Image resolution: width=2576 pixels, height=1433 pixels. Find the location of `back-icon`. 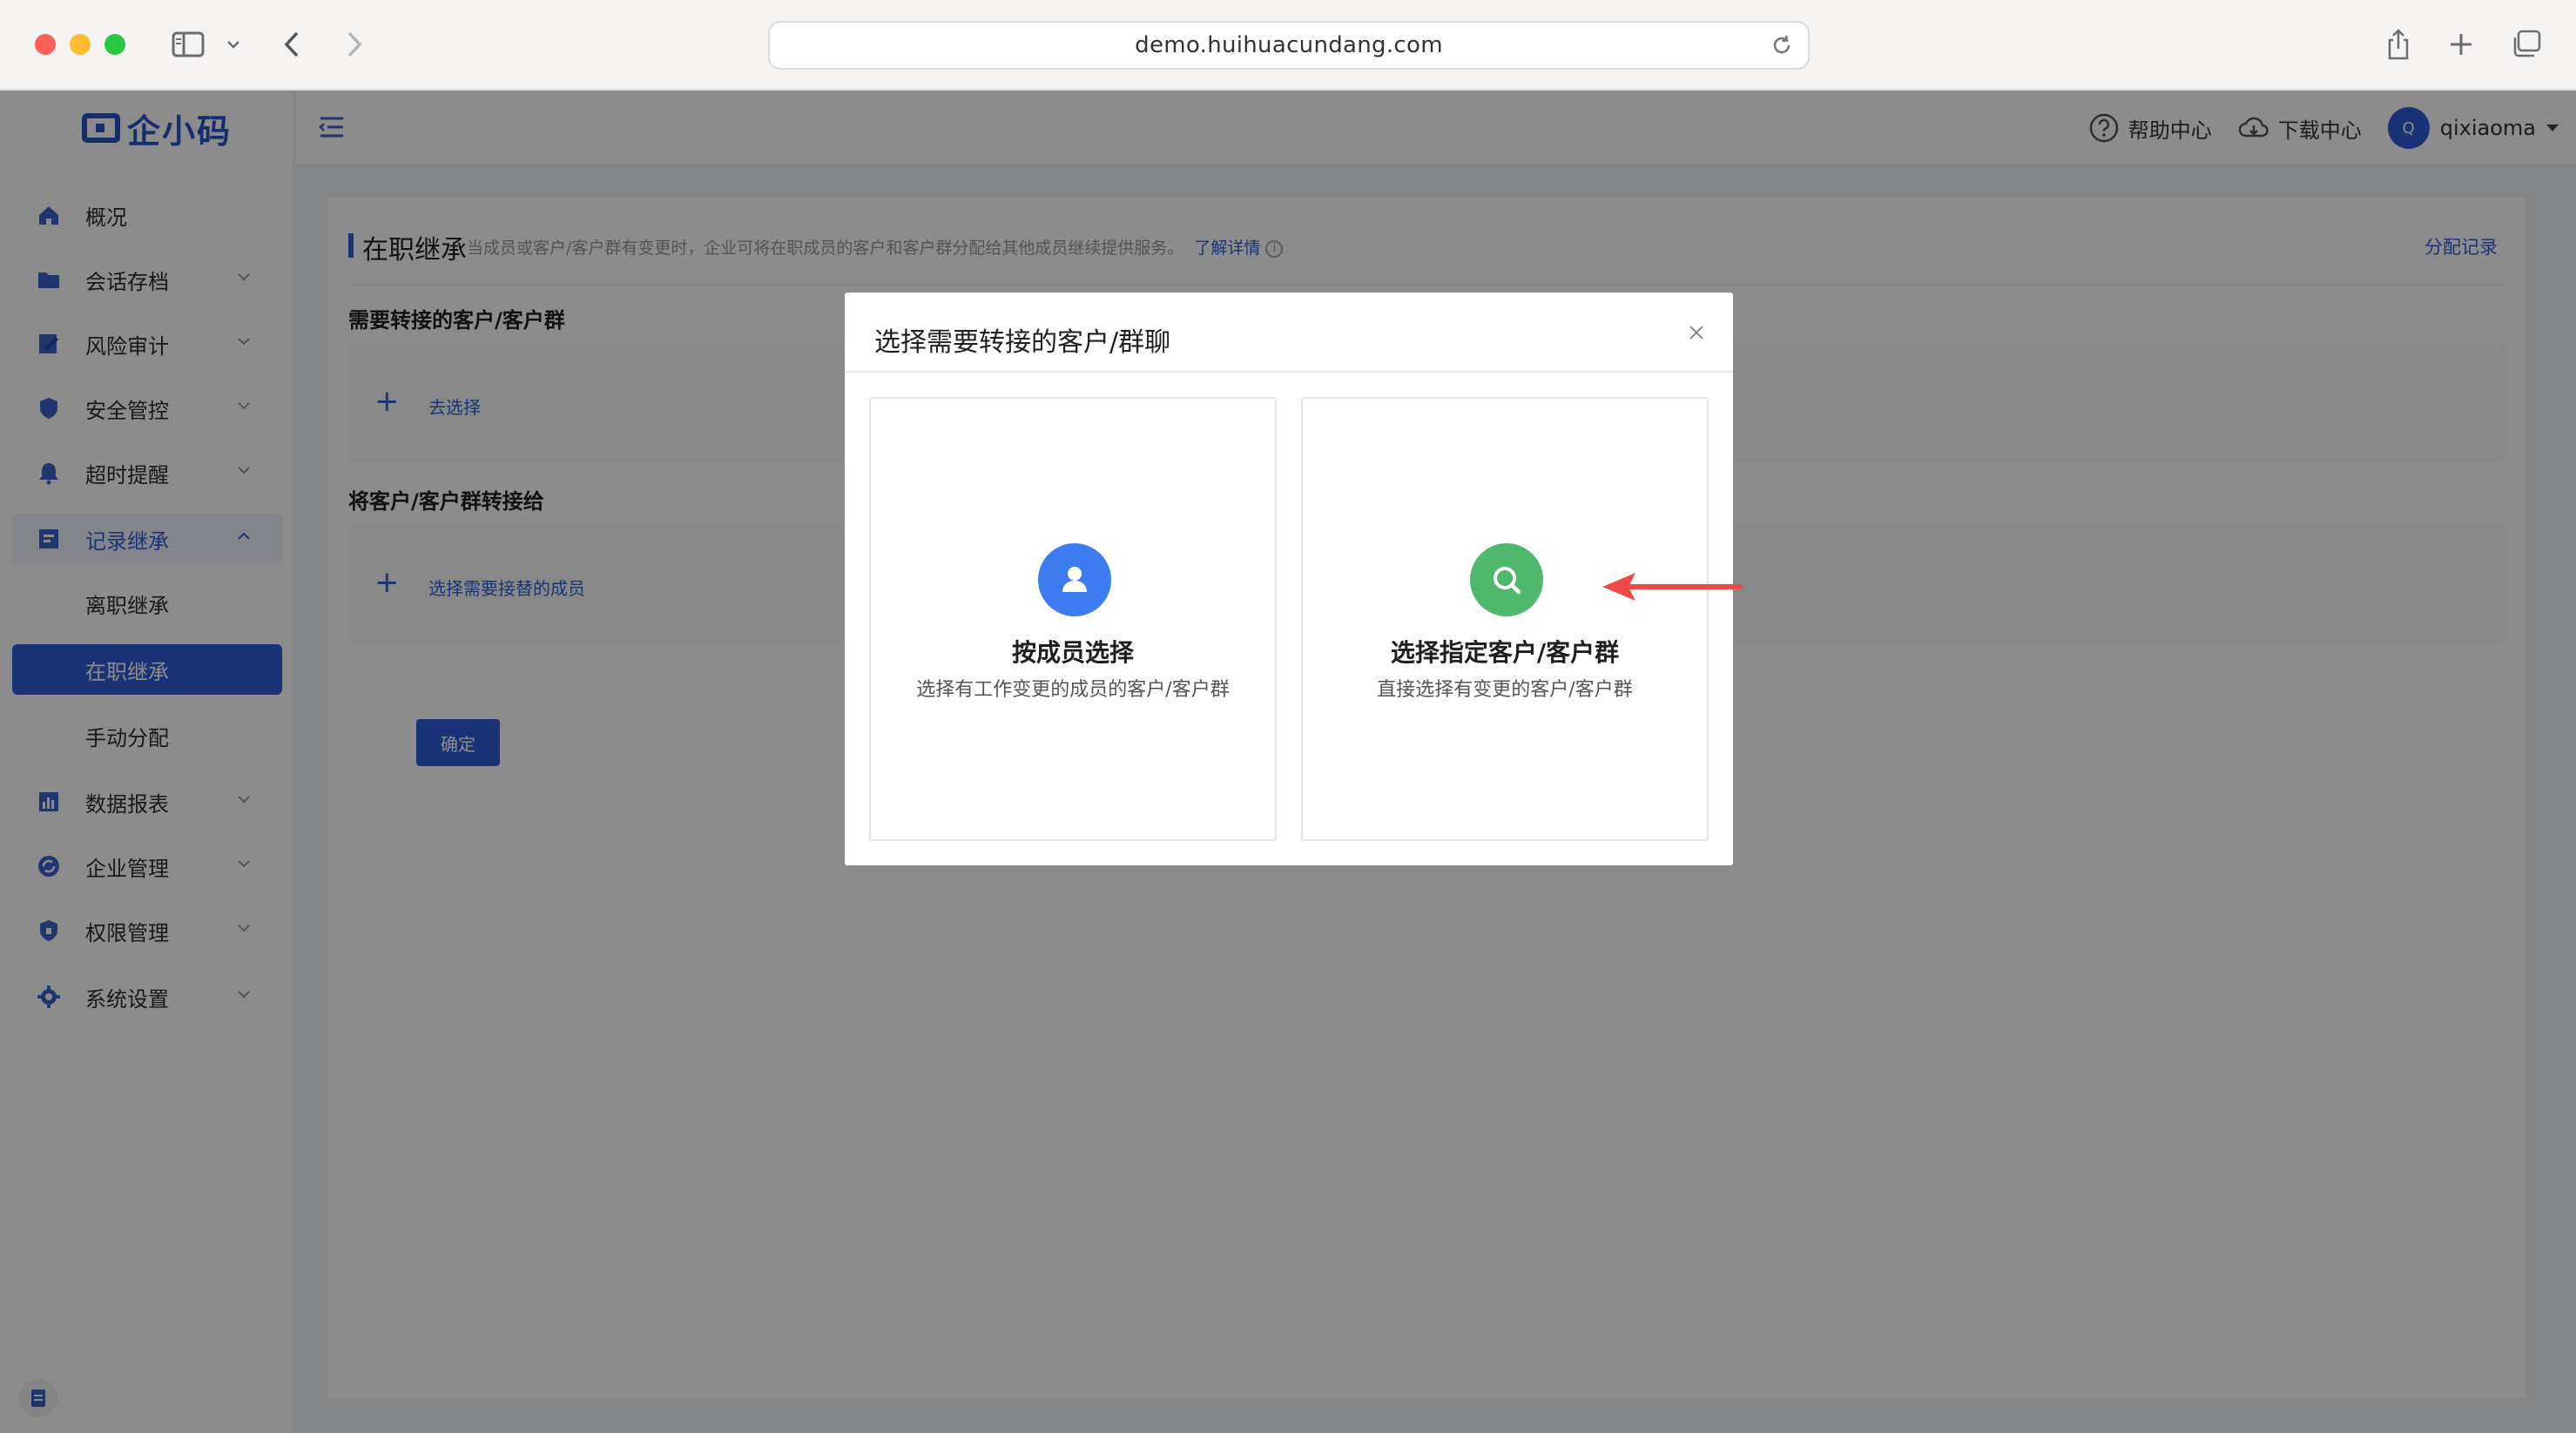

back-icon is located at coordinates (292, 44).